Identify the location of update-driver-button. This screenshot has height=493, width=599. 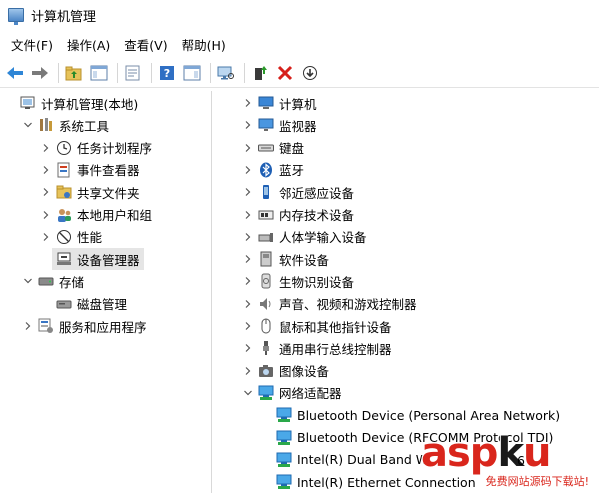
(260, 73).